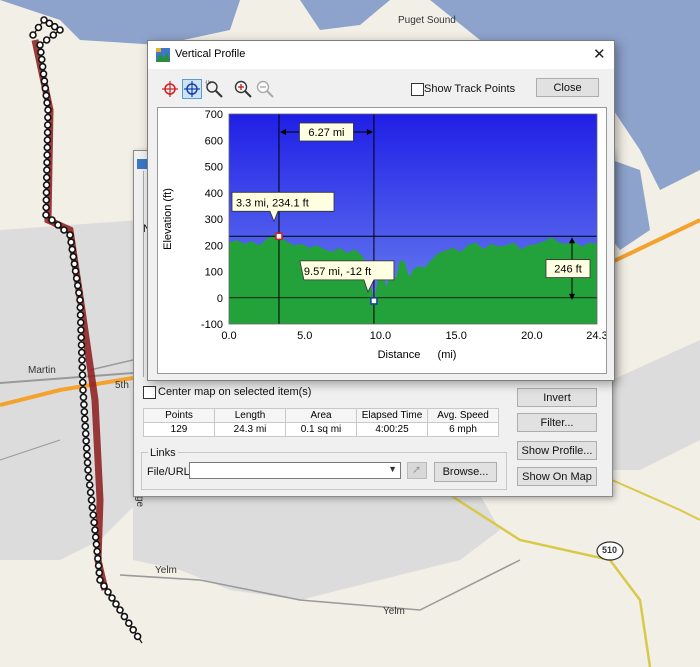  I want to click on show-track-points-checkbox, so click(417, 89).